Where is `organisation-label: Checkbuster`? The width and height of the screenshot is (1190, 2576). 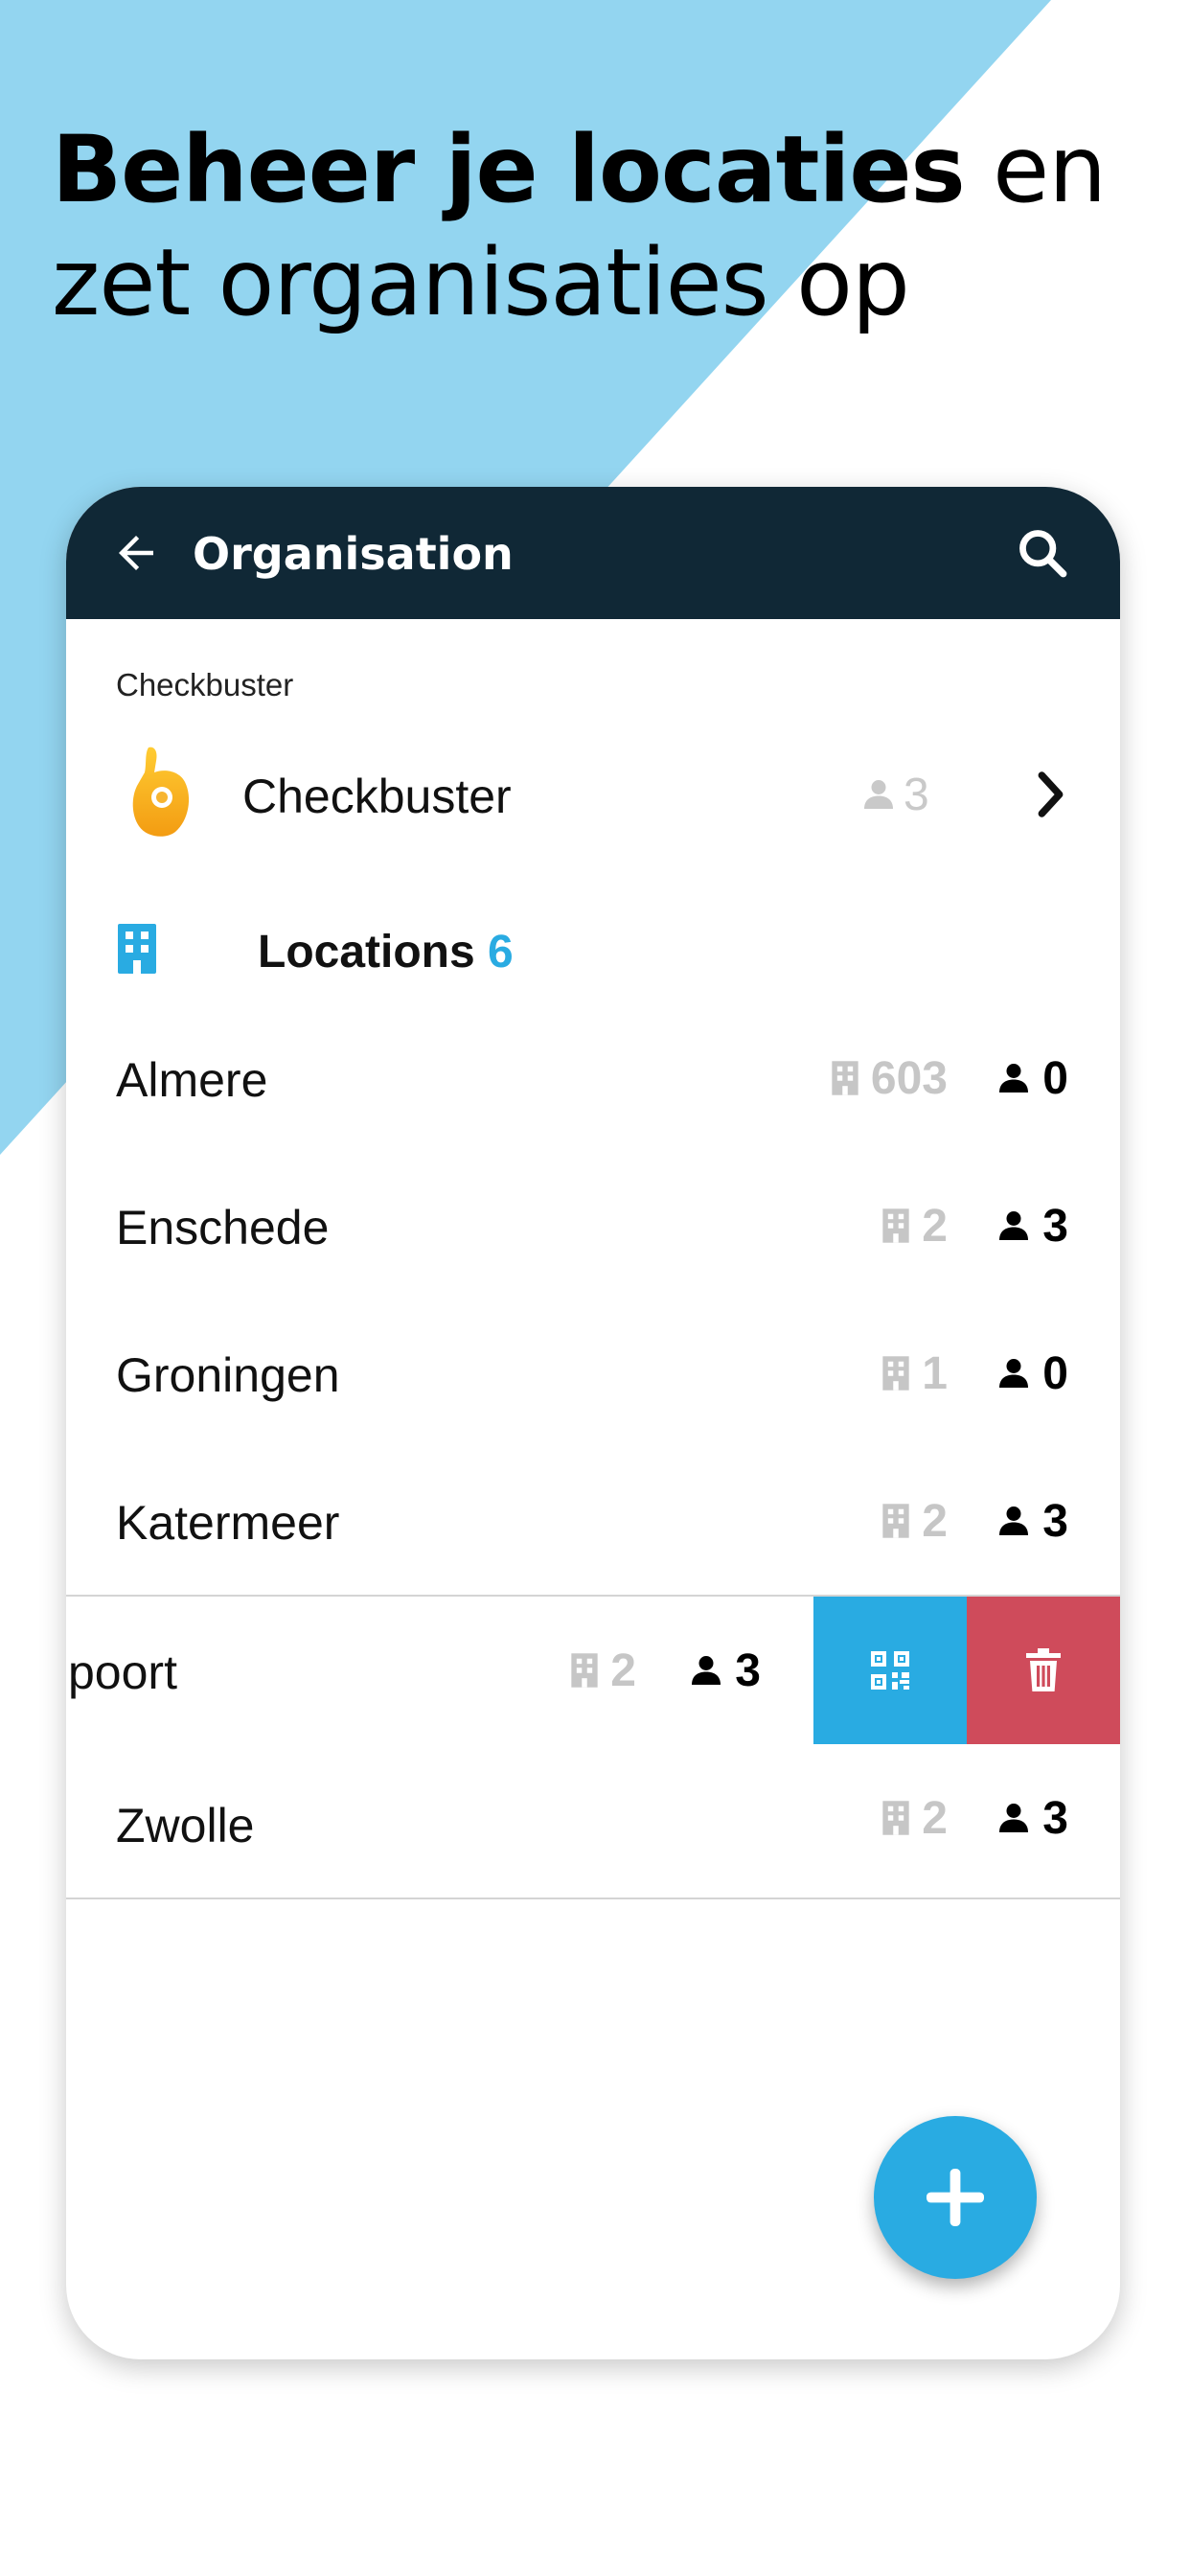 organisation-label: Checkbuster is located at coordinates (205, 684).